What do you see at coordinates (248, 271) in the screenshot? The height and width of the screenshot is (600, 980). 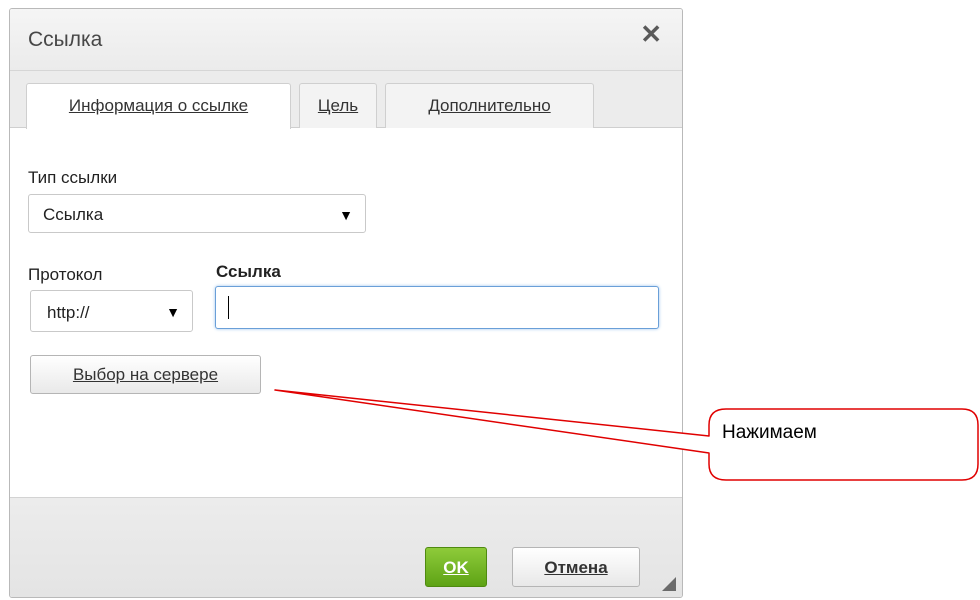 I see `url-label: Ссылка` at bounding box center [248, 271].